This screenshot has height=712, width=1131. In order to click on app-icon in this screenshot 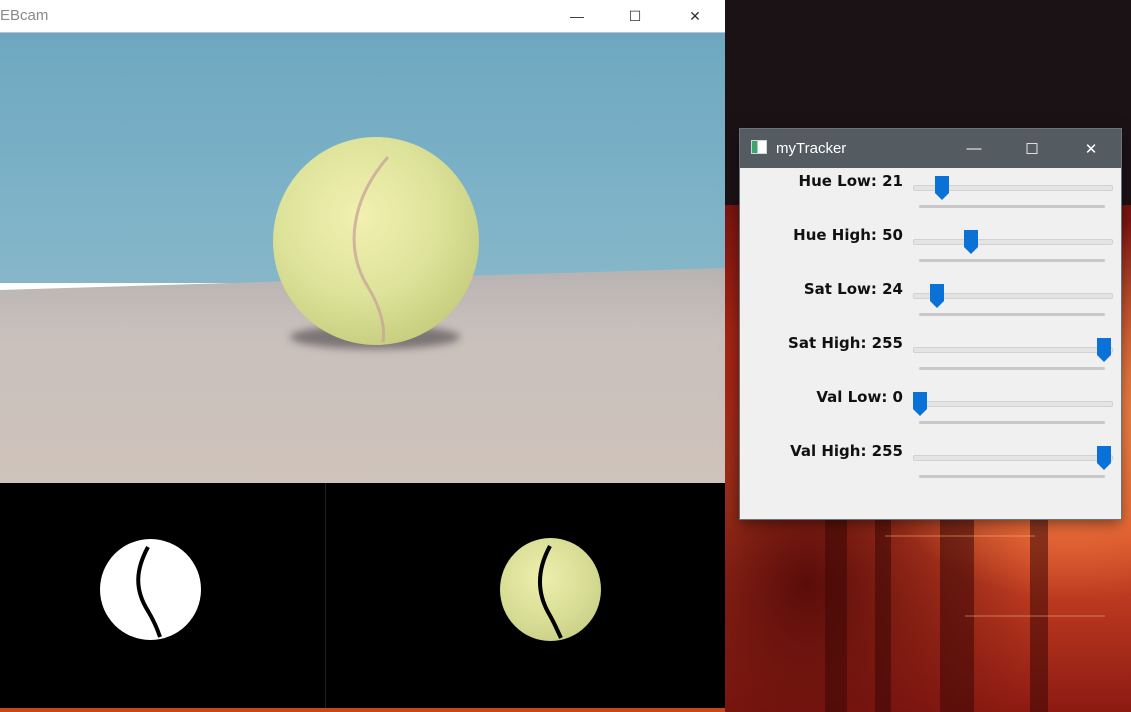, I will do `click(759, 147)`.